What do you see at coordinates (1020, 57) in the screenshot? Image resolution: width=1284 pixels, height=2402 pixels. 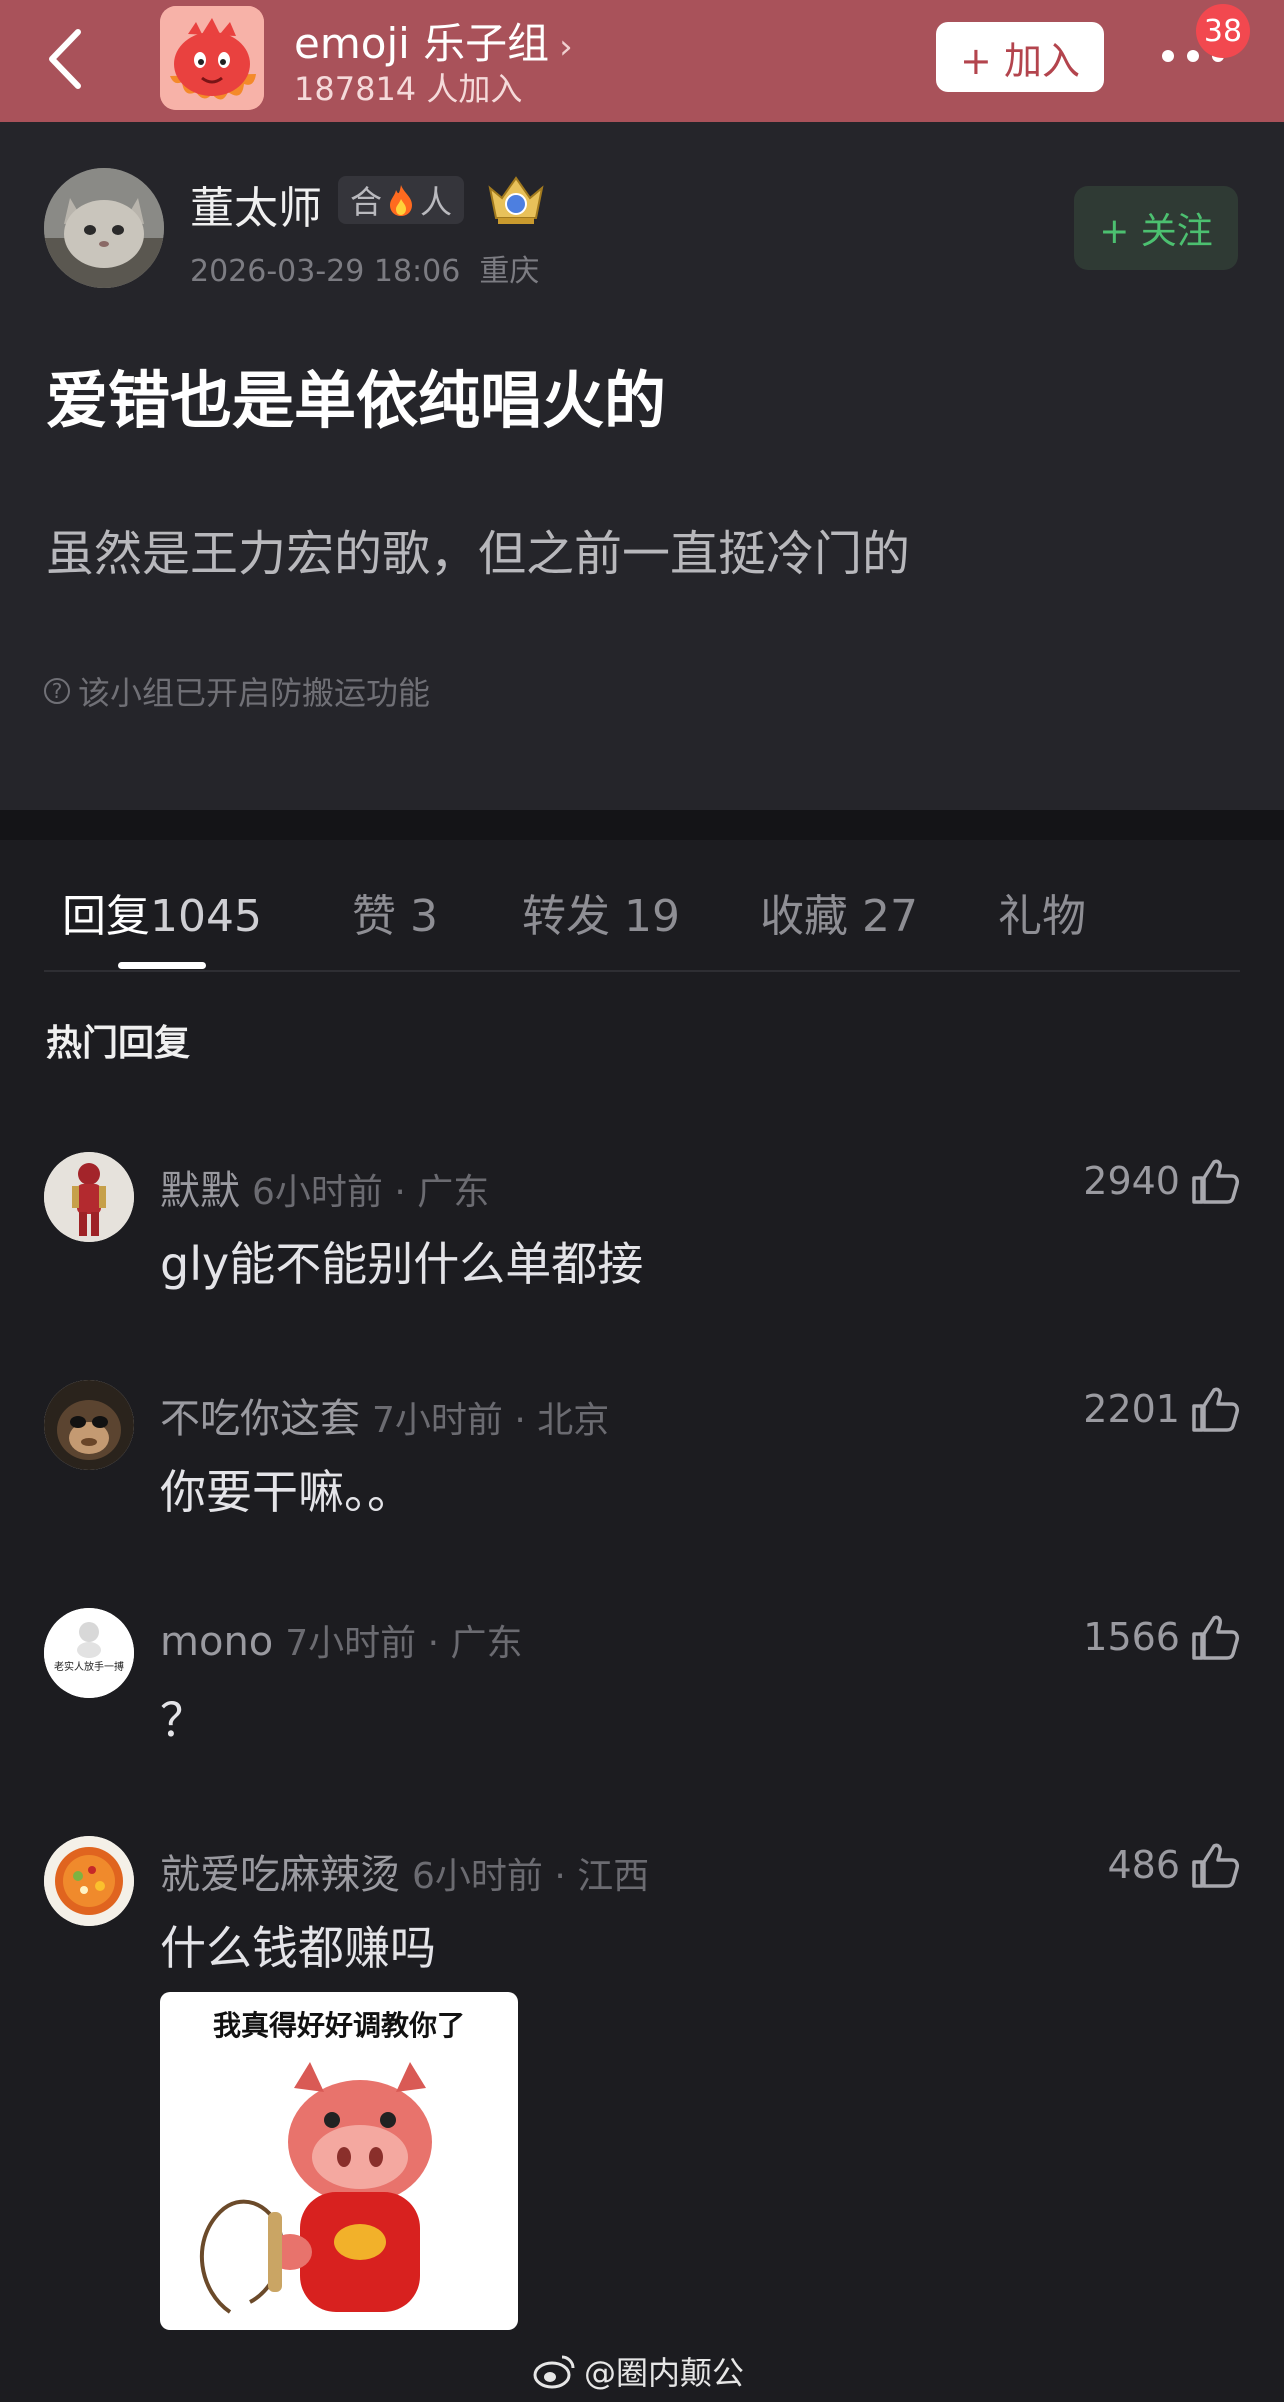 I see `join-group-button: + 加入` at bounding box center [1020, 57].